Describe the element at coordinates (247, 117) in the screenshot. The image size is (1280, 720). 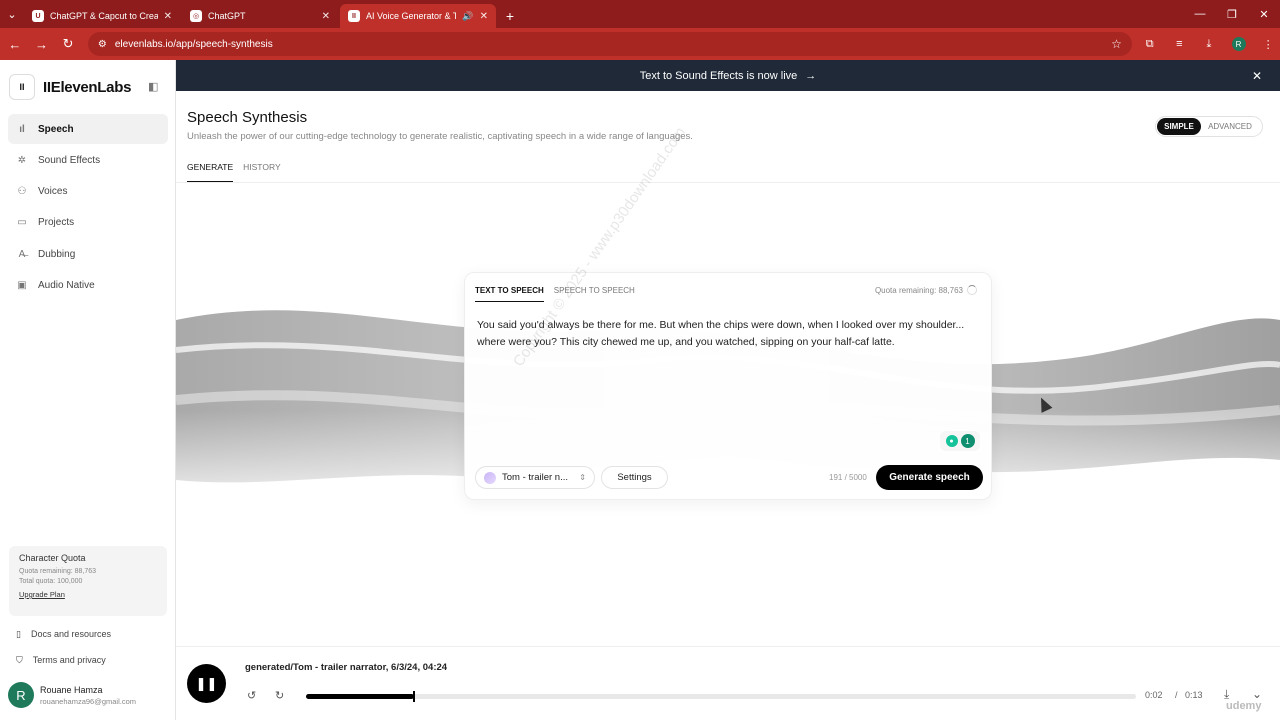
I see `page-title: Speech Synthesis` at that location.